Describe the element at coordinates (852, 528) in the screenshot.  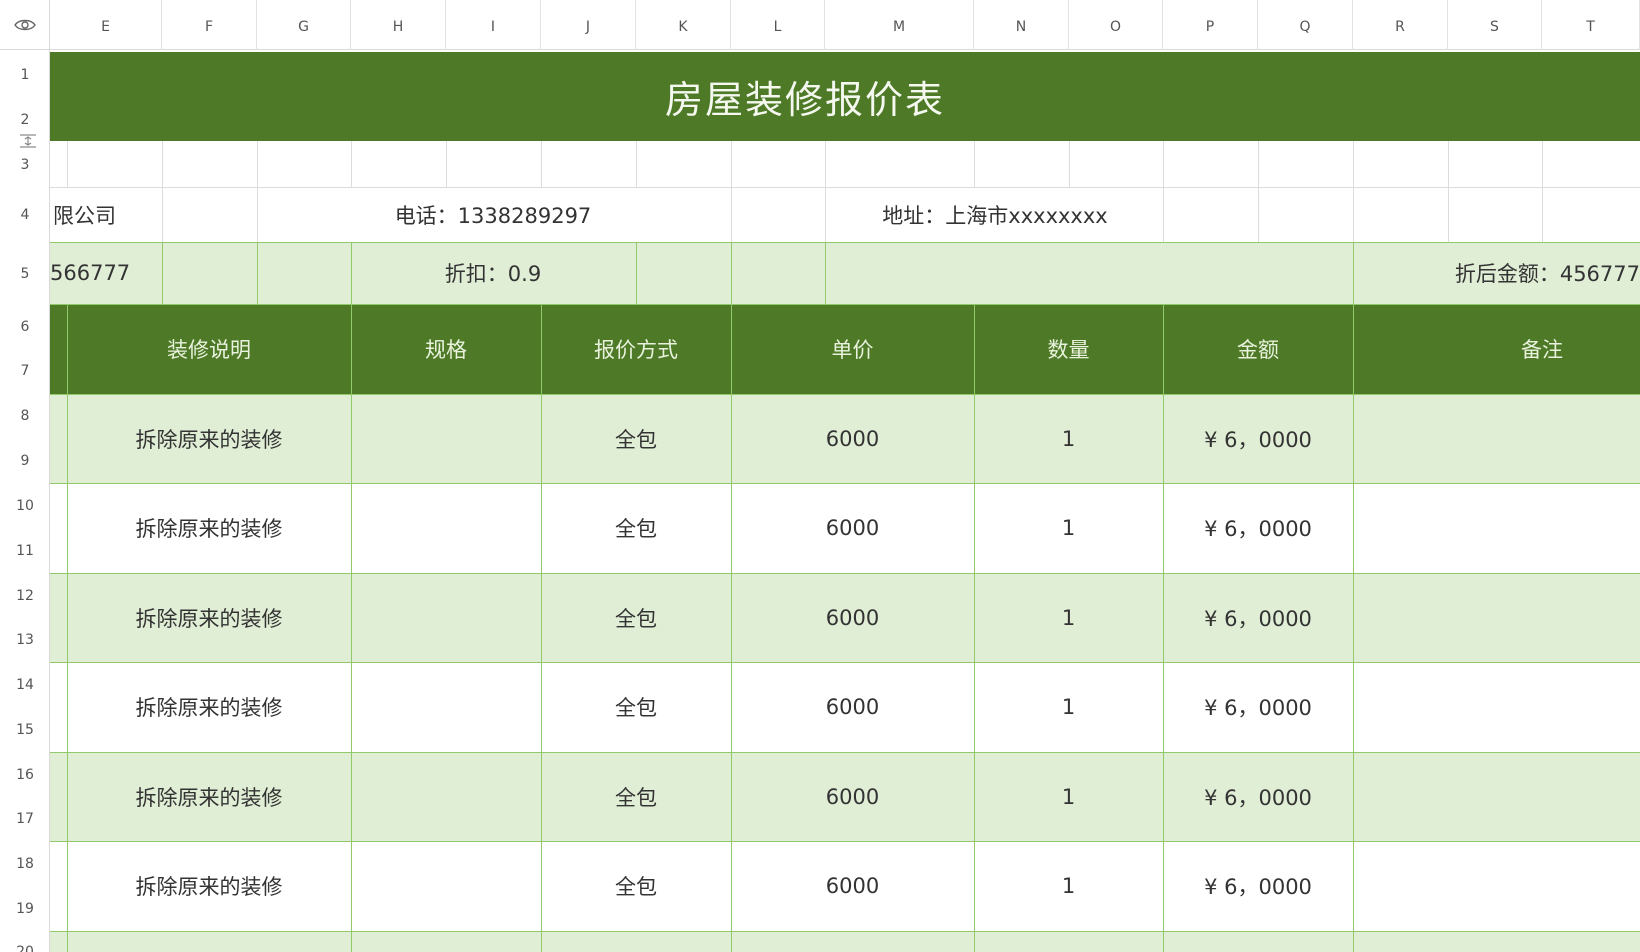
I see `row2-price: 6000` at that location.